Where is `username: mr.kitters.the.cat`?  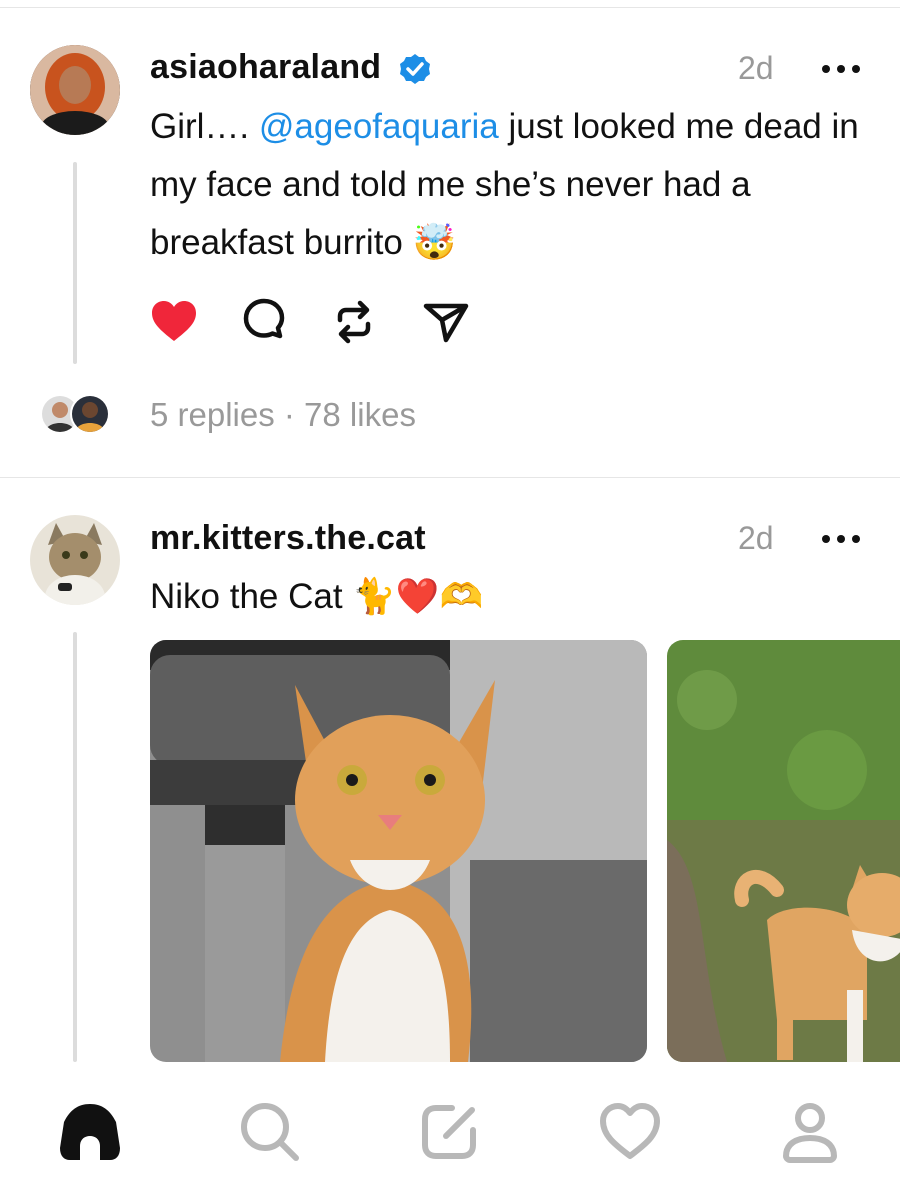 username: mr.kitters.the.cat is located at coordinates (288, 538).